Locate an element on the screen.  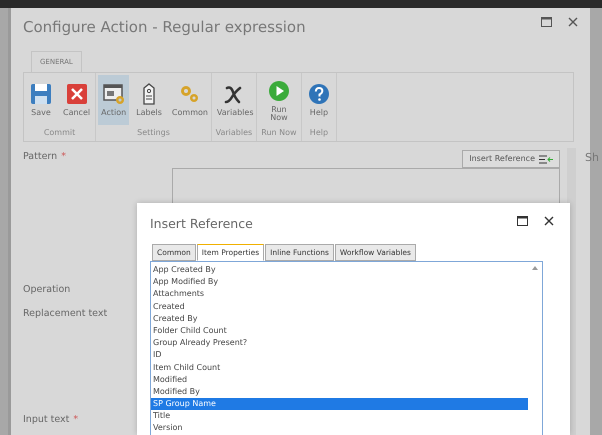
dialog-title: Insert Reference is located at coordinates (201, 224).